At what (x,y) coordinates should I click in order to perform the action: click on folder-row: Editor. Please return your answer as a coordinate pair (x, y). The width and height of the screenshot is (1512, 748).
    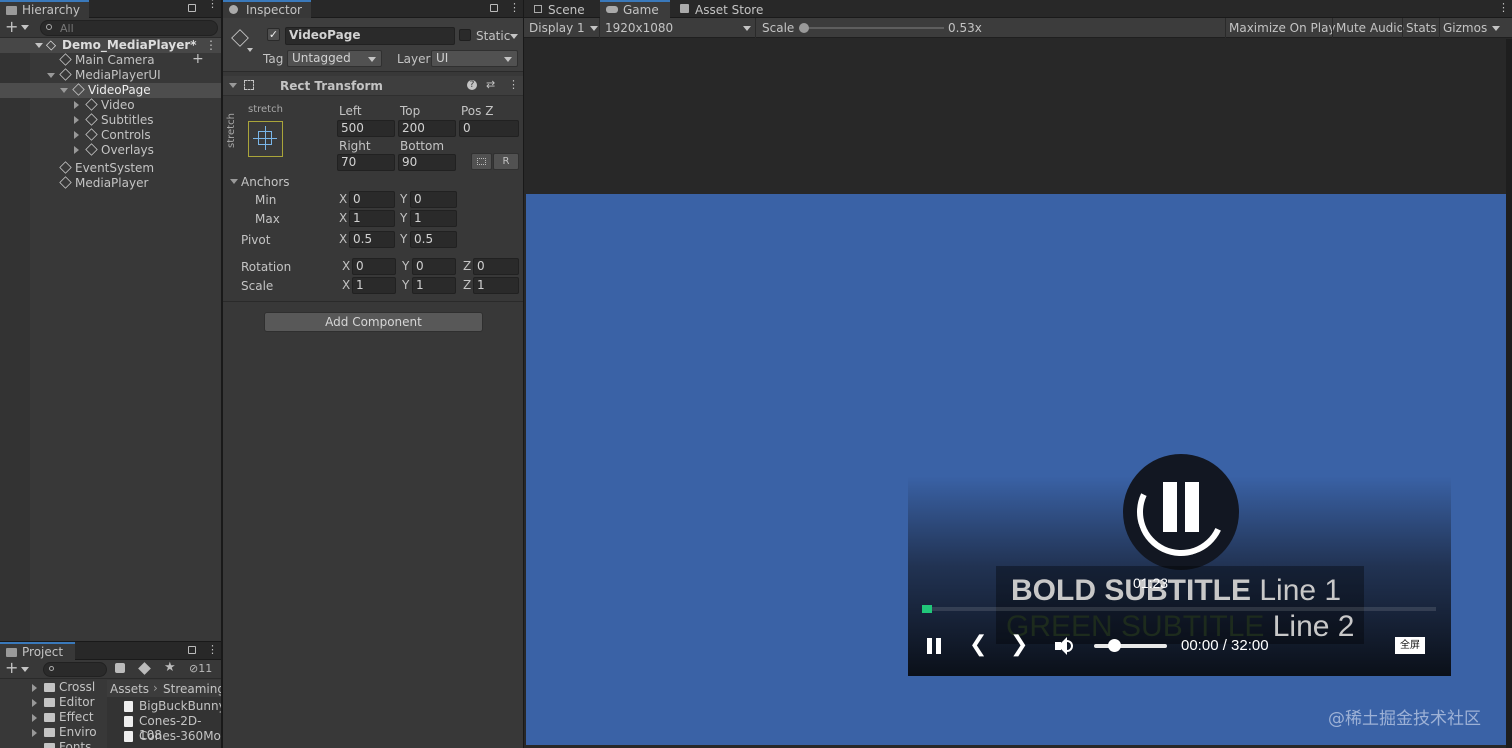
    Looking at the image, I should click on (53, 702).